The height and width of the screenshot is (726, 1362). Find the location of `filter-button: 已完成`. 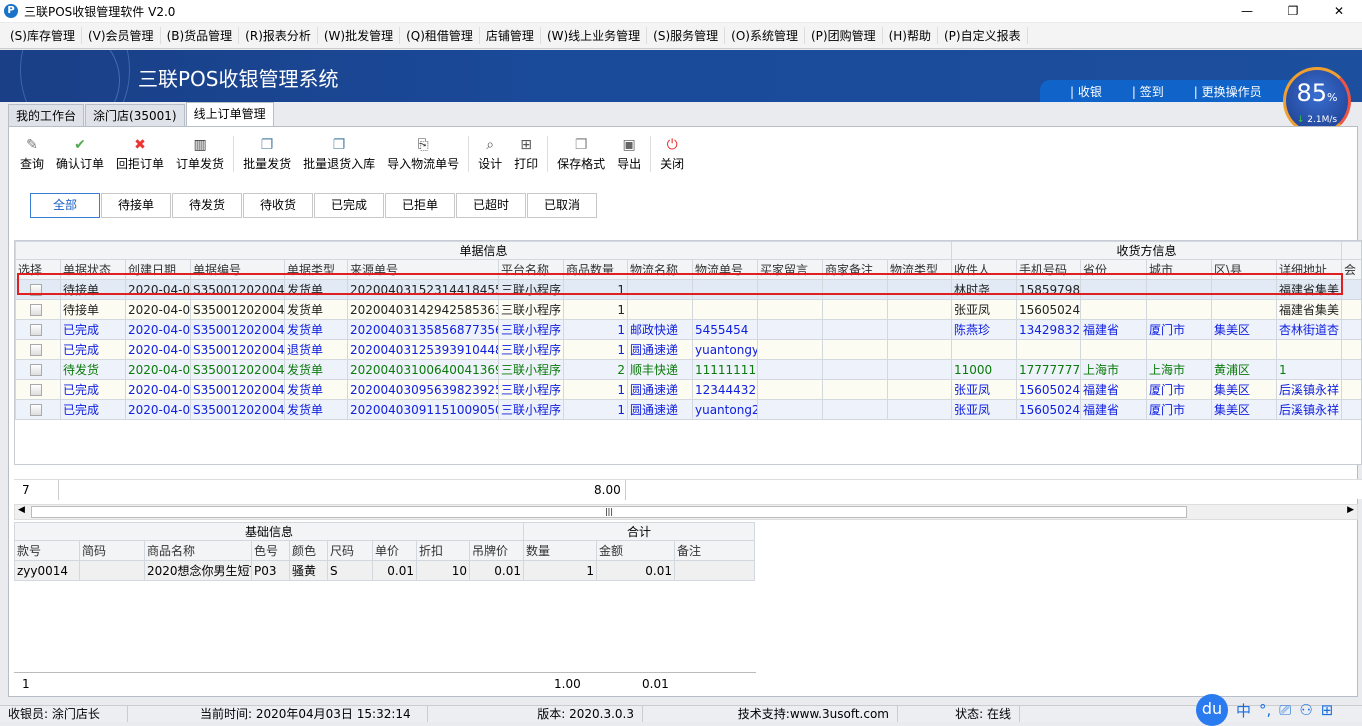

filter-button: 已完成 is located at coordinates (349, 205).